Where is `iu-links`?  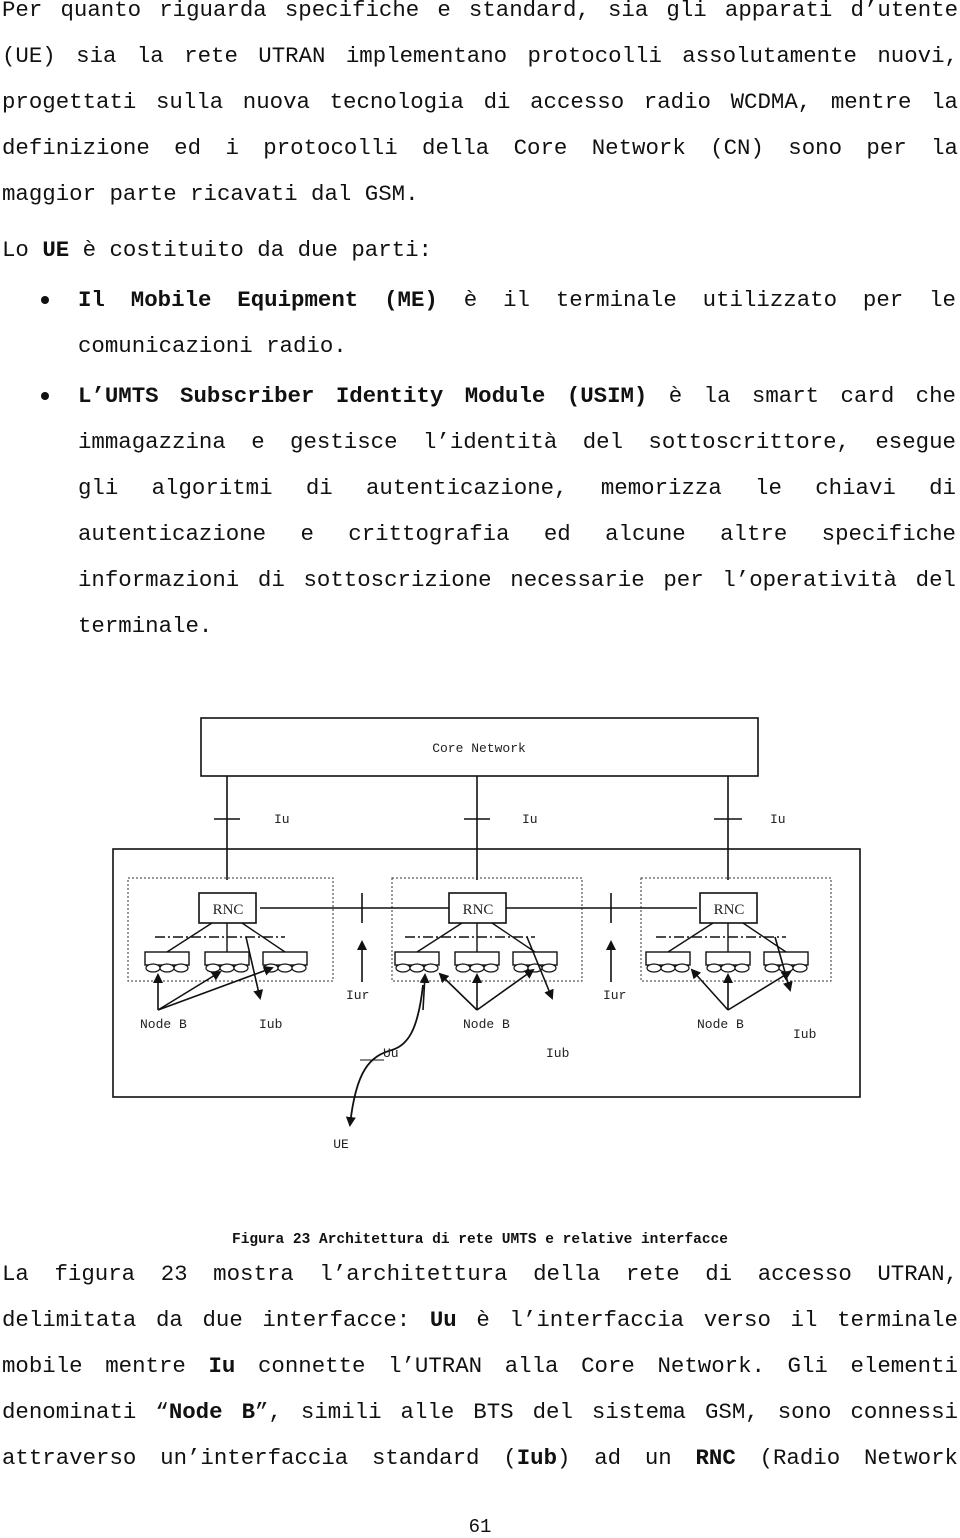
iu-links is located at coordinates (478, 828).